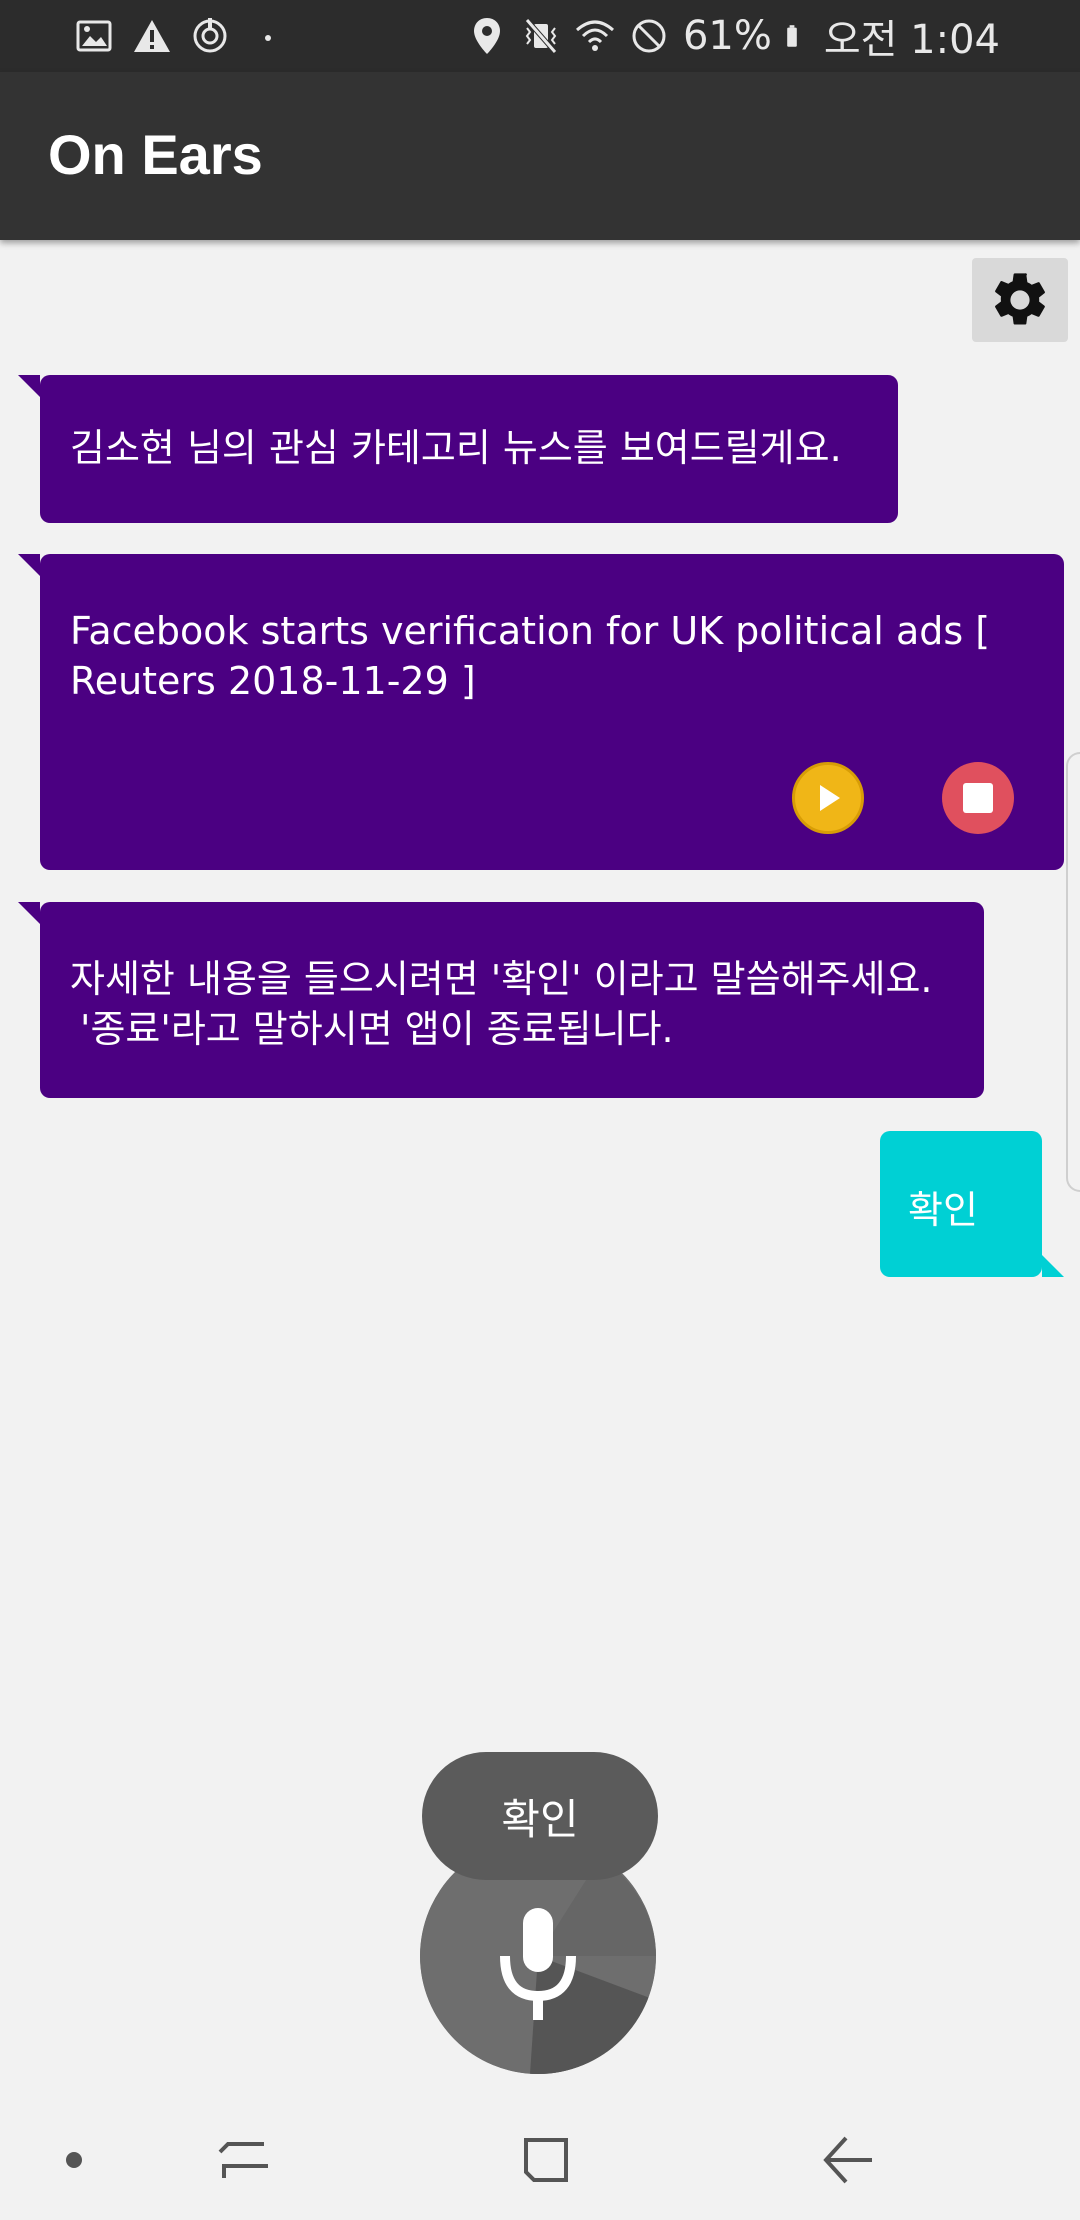 The width and height of the screenshot is (1080, 2220). I want to click on play-icon, so click(830, 798).